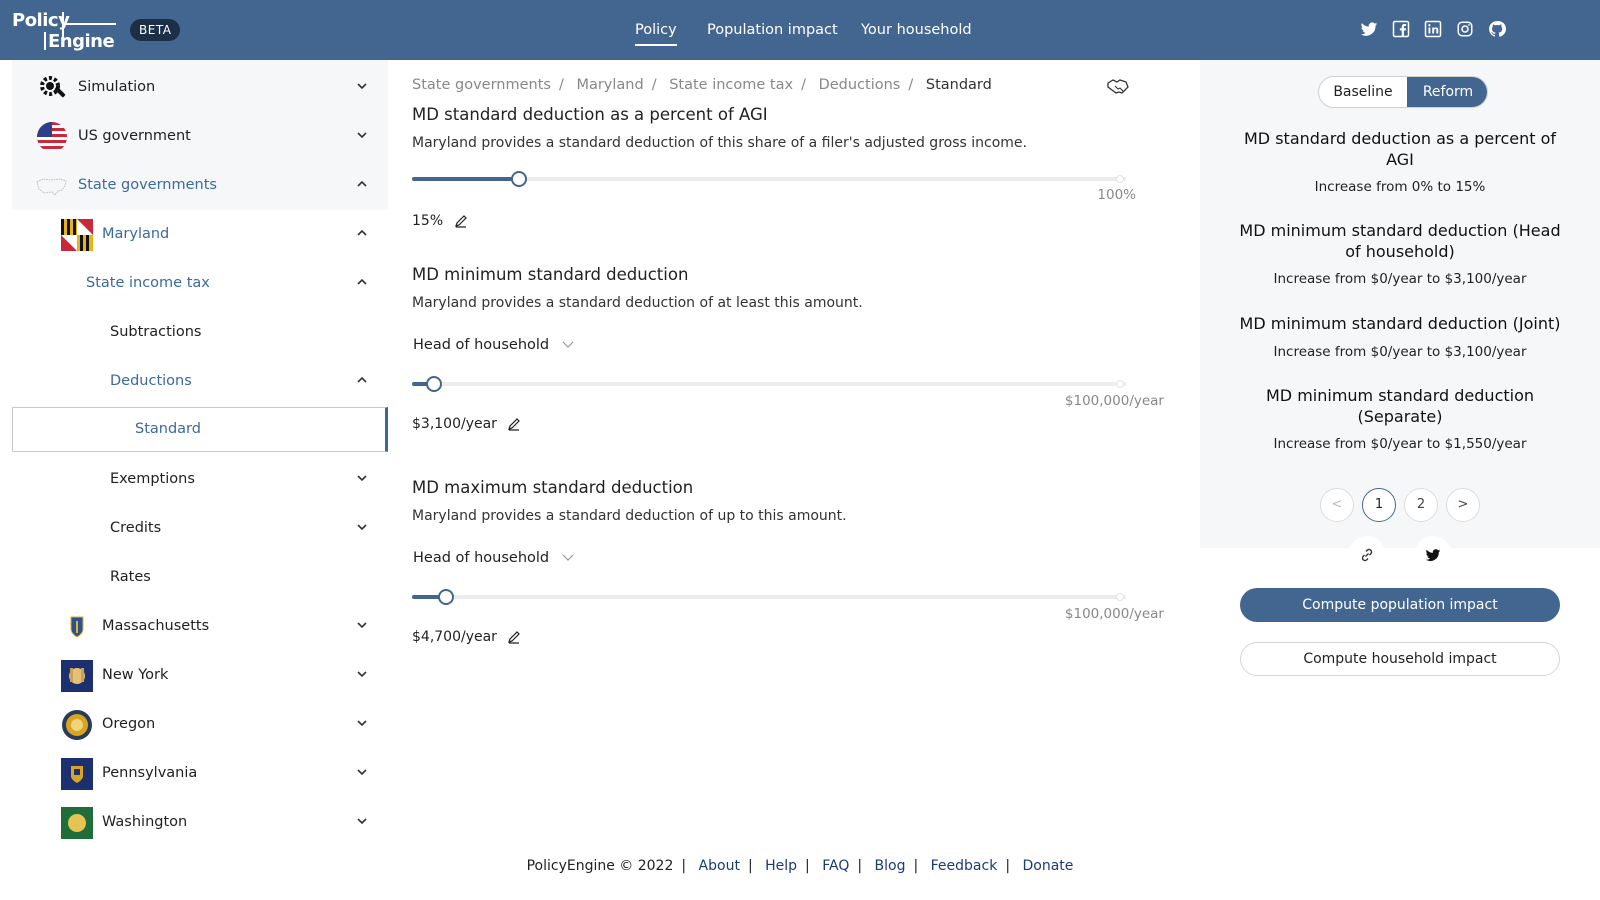  What do you see at coordinates (465, 179) in the screenshot?
I see `slider-fill` at bounding box center [465, 179].